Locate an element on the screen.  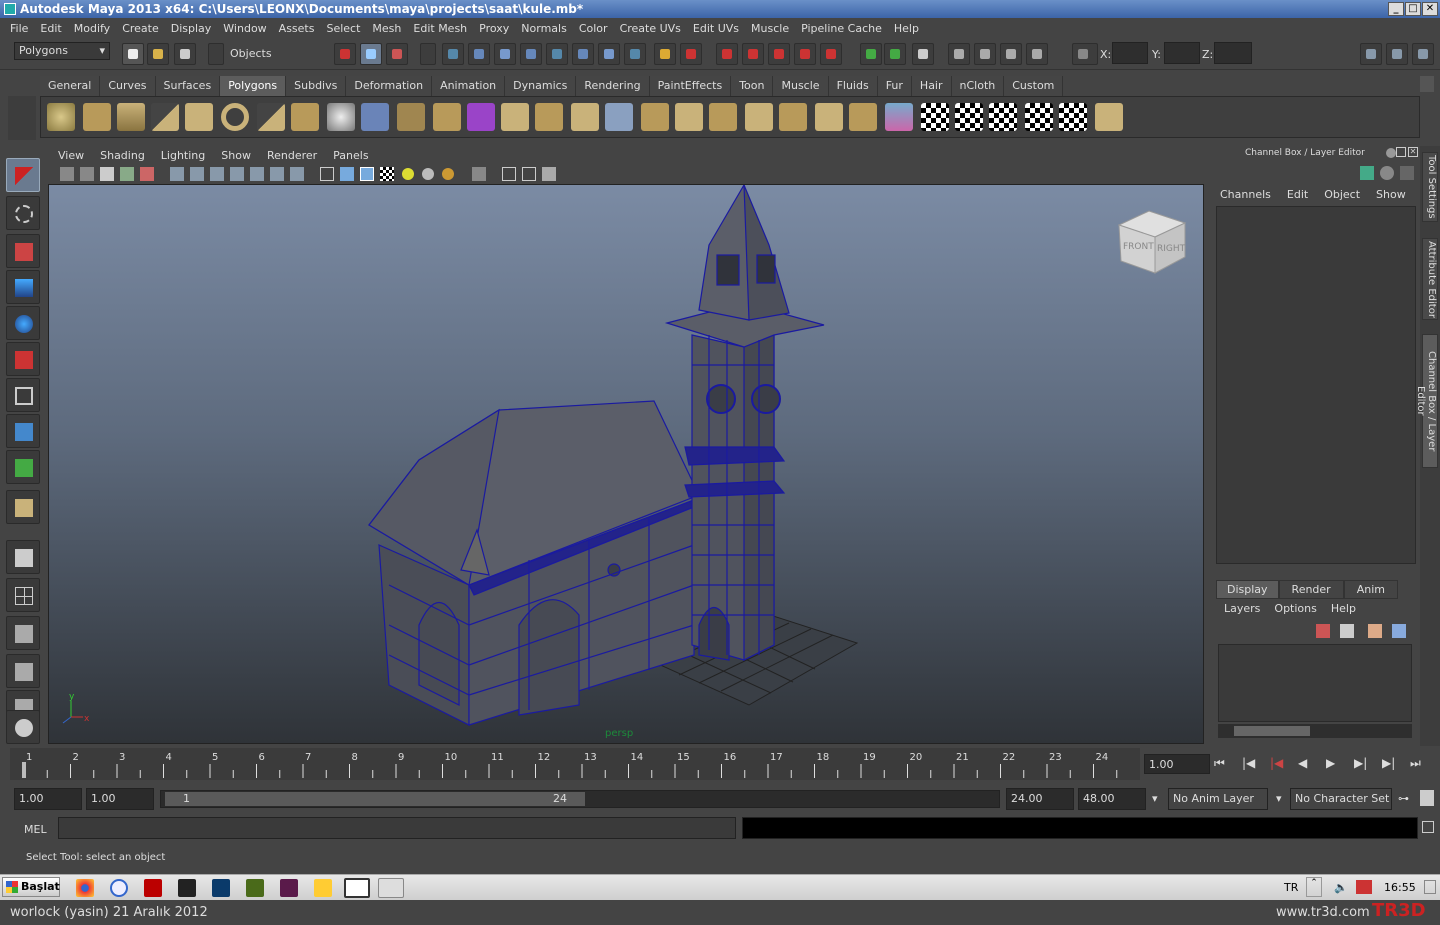
snap-point-icon is located at coordinates (505, 54).